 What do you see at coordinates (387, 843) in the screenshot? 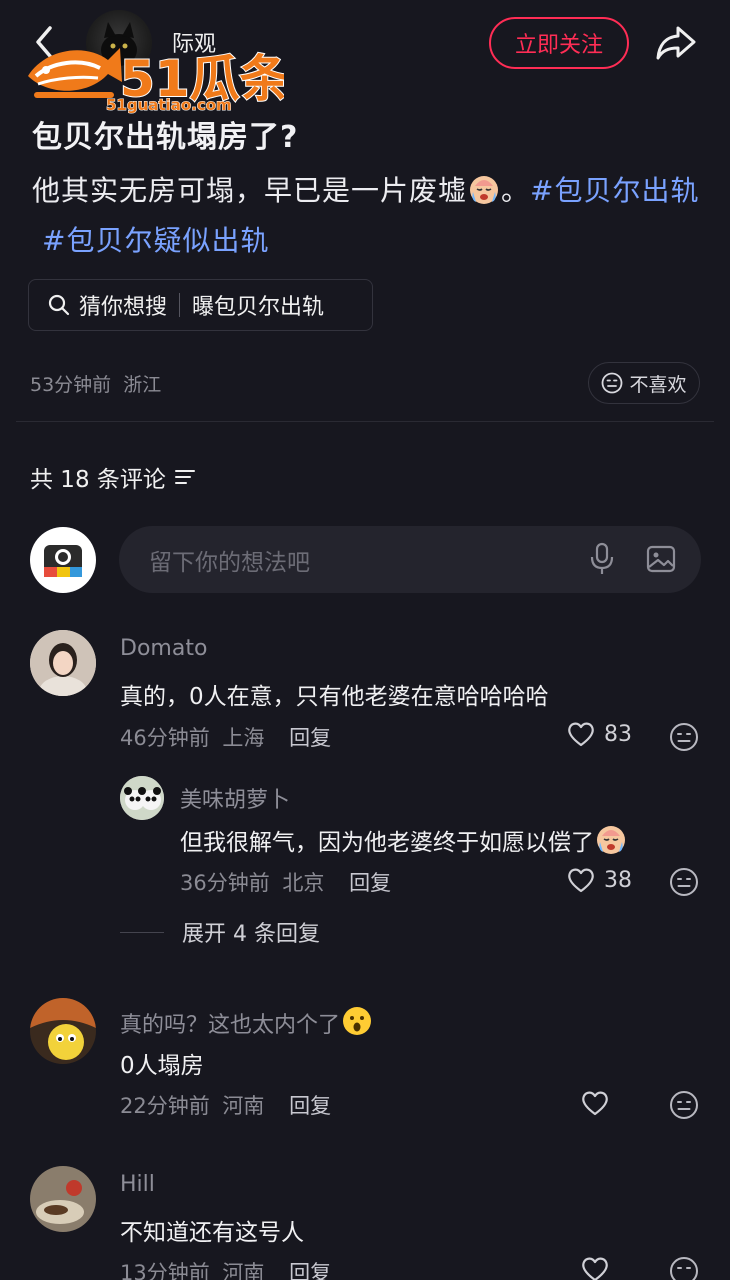
I see `comment-text-body: 但我很解气，因为他老婆终于如愿以偿了` at bounding box center [387, 843].